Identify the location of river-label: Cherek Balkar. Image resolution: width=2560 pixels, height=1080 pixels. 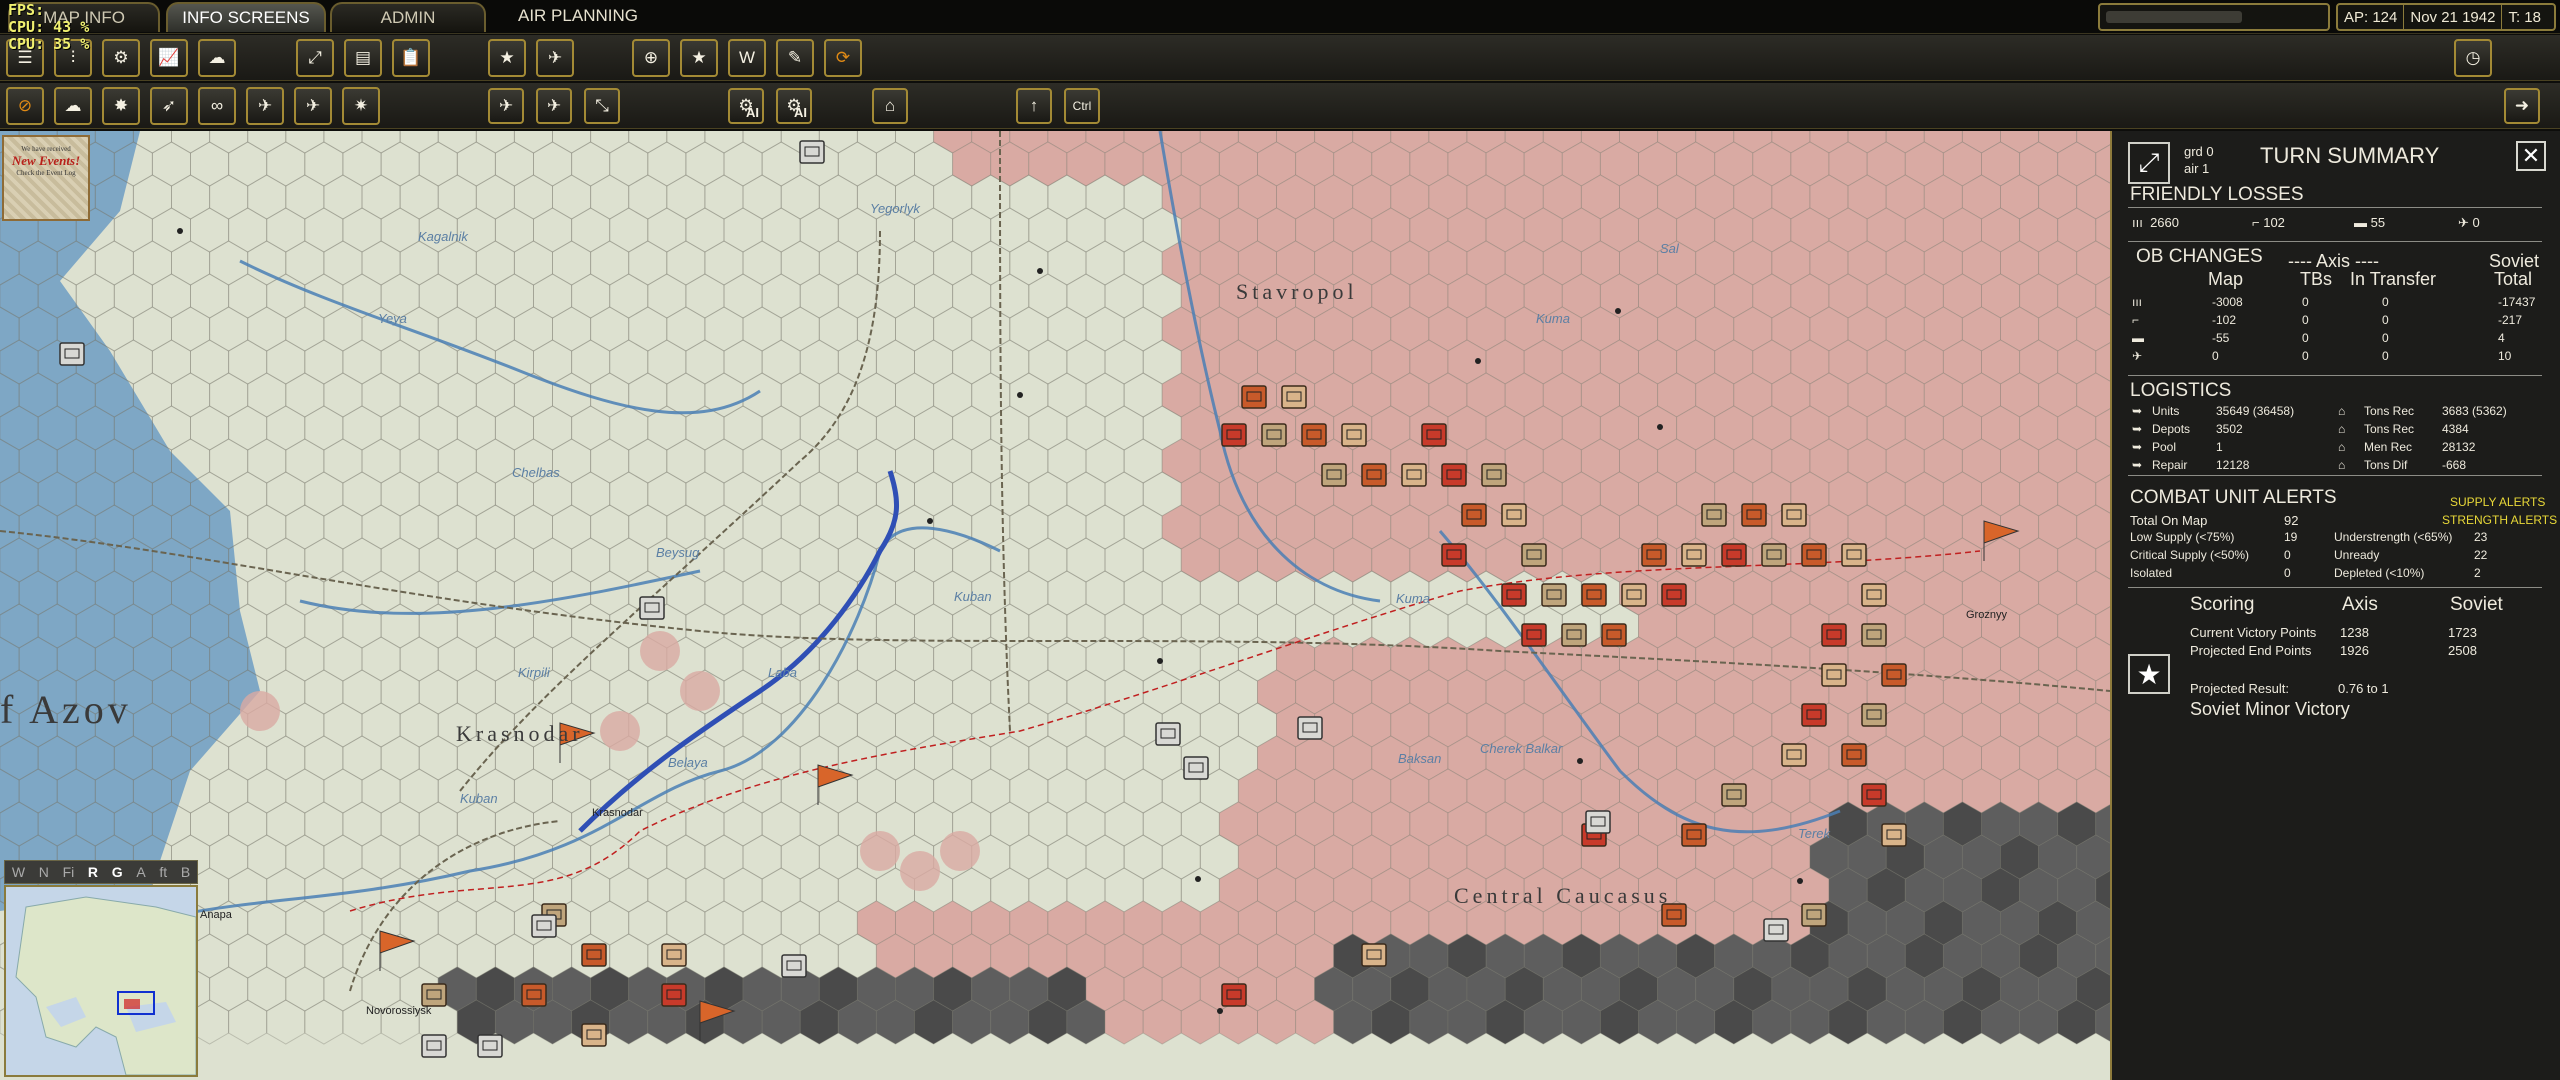
(1521, 748).